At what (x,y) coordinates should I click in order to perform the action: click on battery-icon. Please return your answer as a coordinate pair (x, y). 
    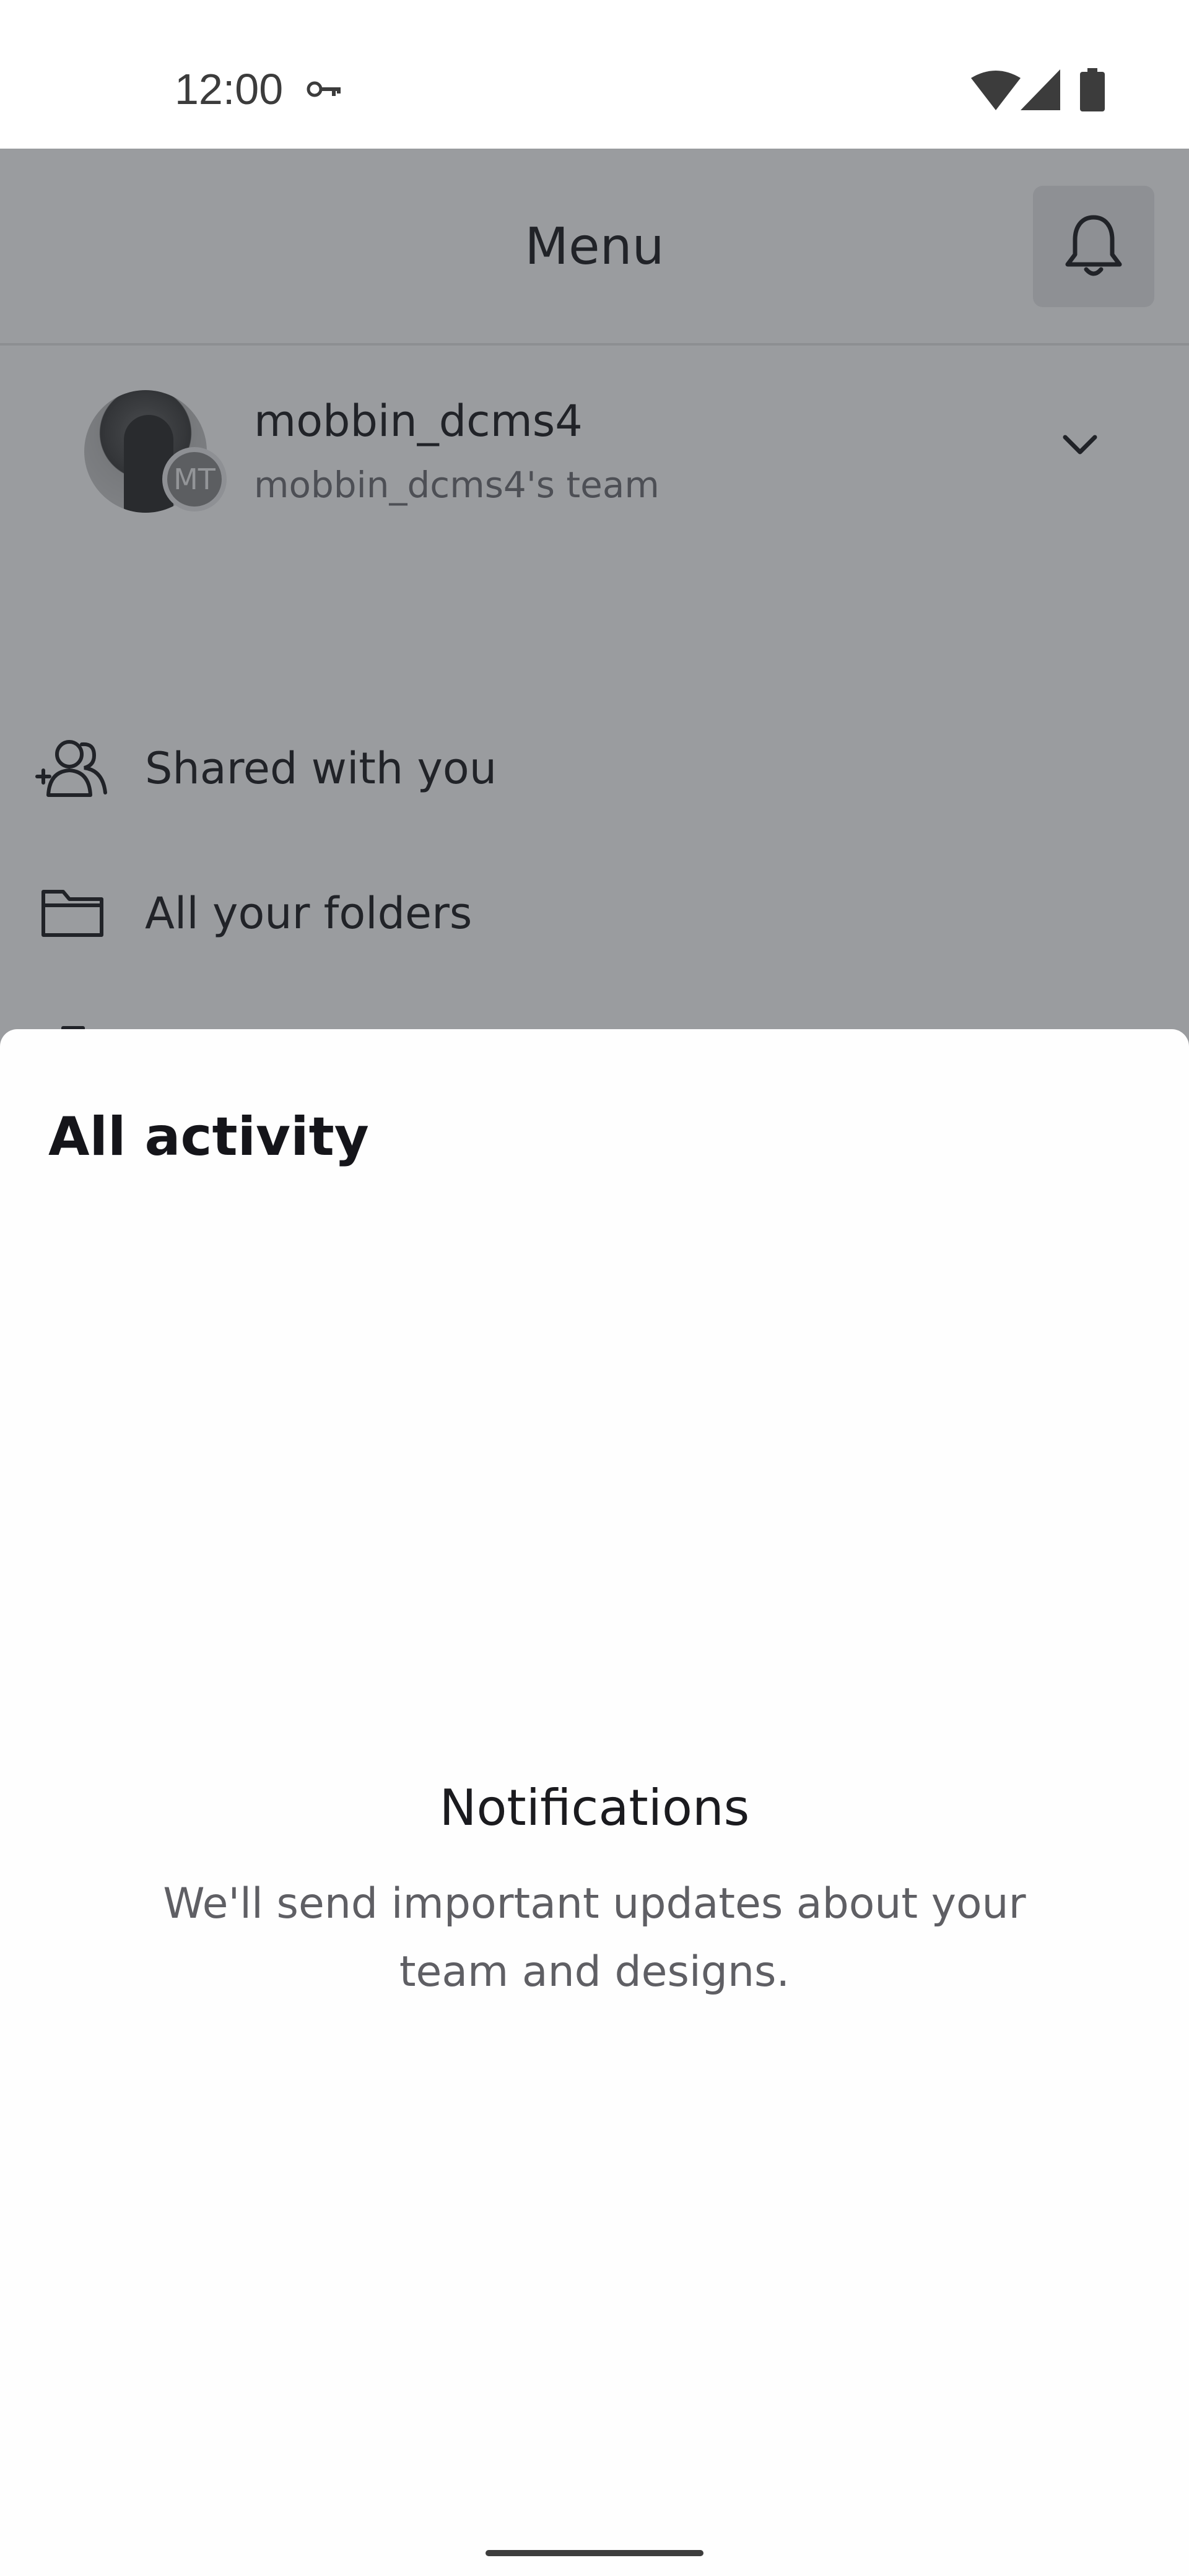
    Looking at the image, I should click on (1092, 89).